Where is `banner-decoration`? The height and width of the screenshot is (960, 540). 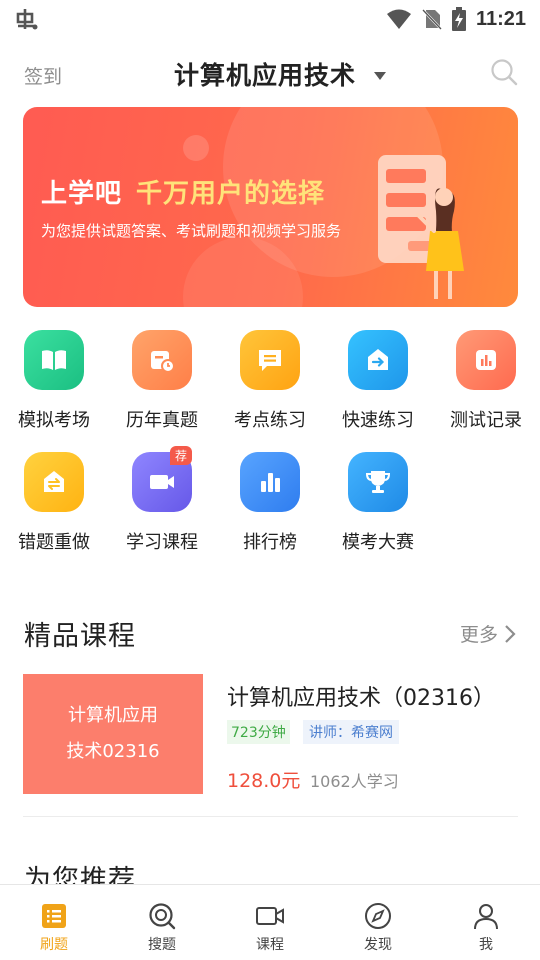 banner-decoration is located at coordinates (196, 148).